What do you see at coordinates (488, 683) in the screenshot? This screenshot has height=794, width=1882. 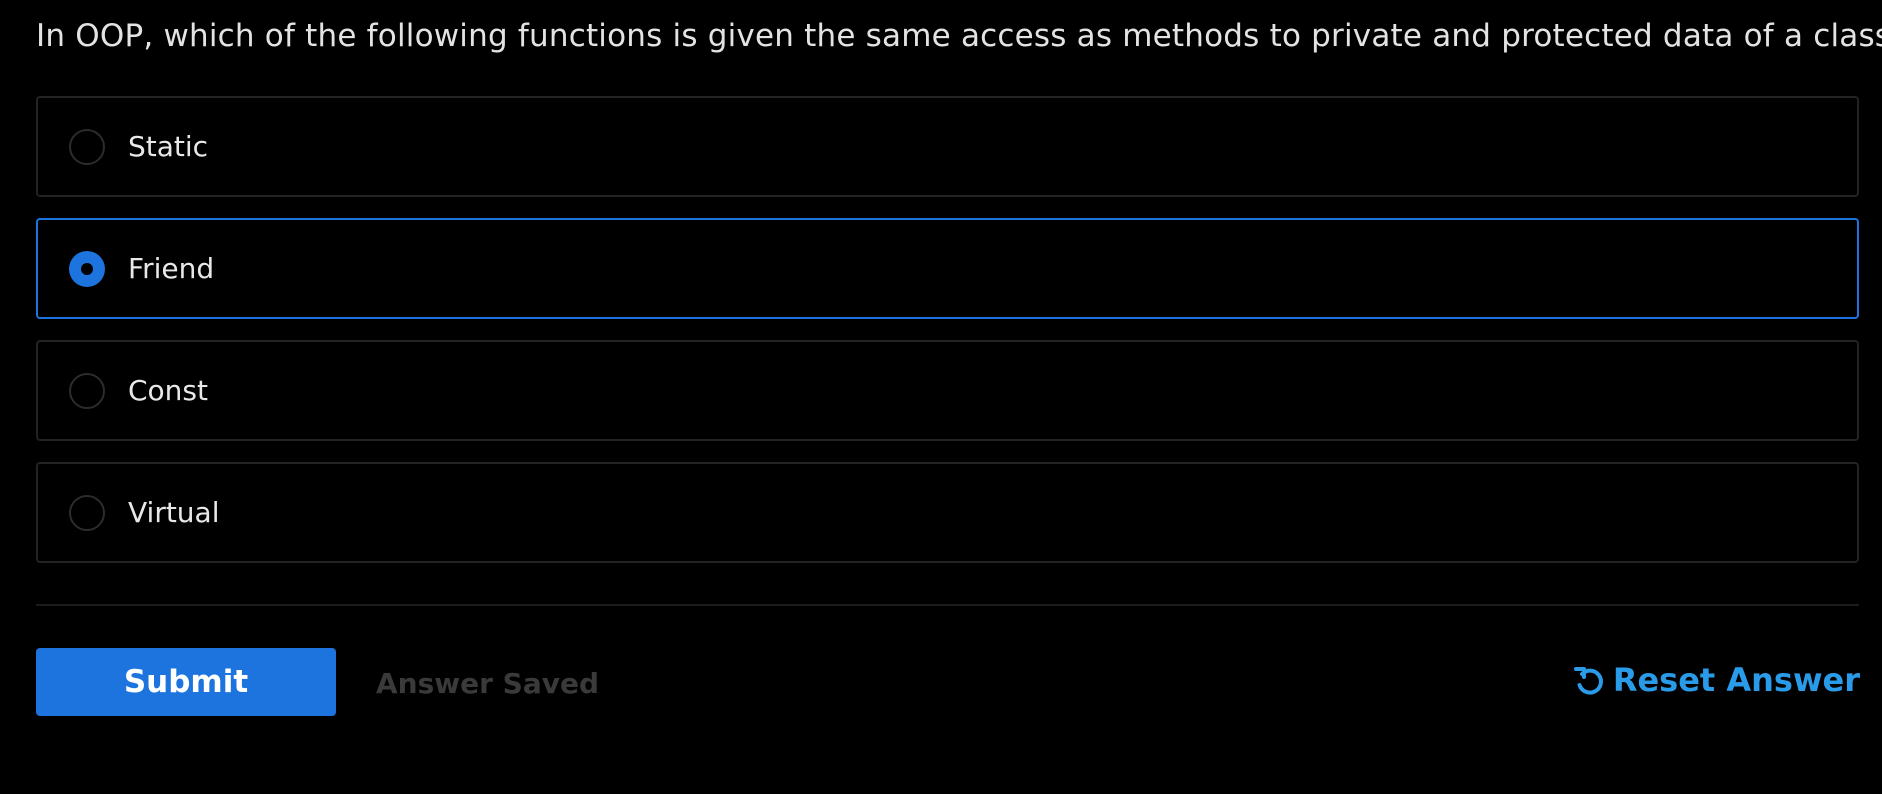 I see `answer-saved-status: Answer Saved` at bounding box center [488, 683].